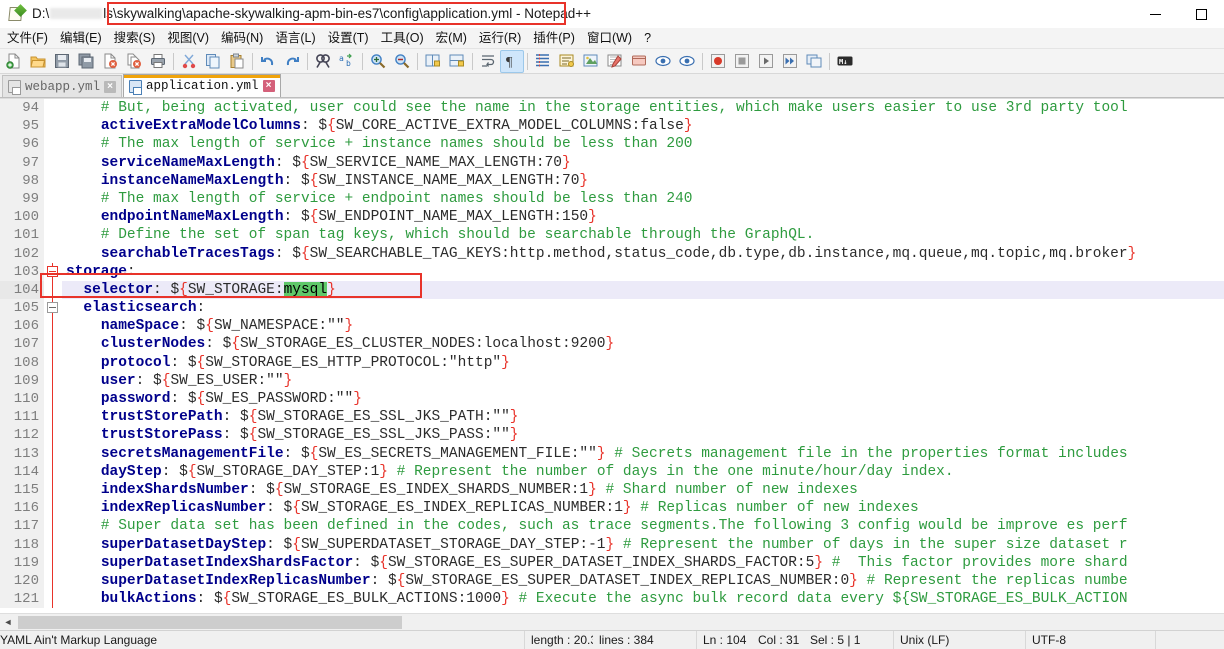  Describe the element at coordinates (62, 61) in the screenshot. I see `save-icon` at that location.